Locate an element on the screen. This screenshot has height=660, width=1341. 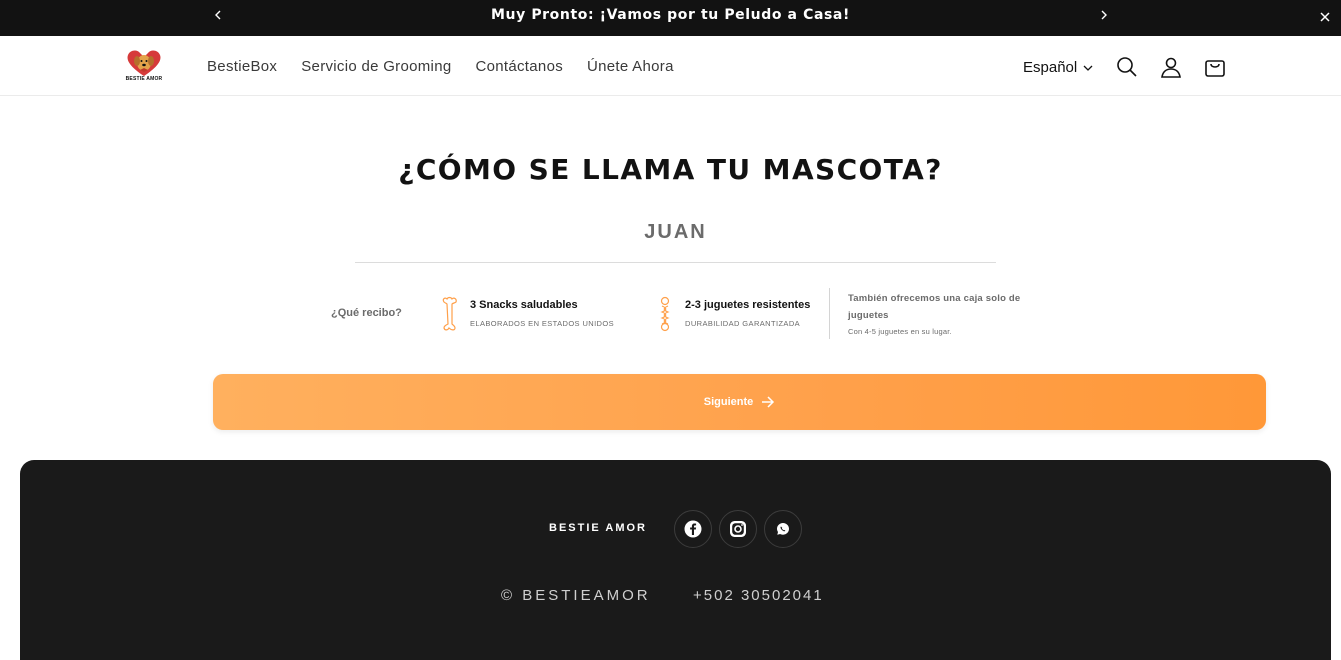
announcement-text: Muy Pronto: ¡Vamos por tu Peludo a Casa! is located at coordinates (670, 15).